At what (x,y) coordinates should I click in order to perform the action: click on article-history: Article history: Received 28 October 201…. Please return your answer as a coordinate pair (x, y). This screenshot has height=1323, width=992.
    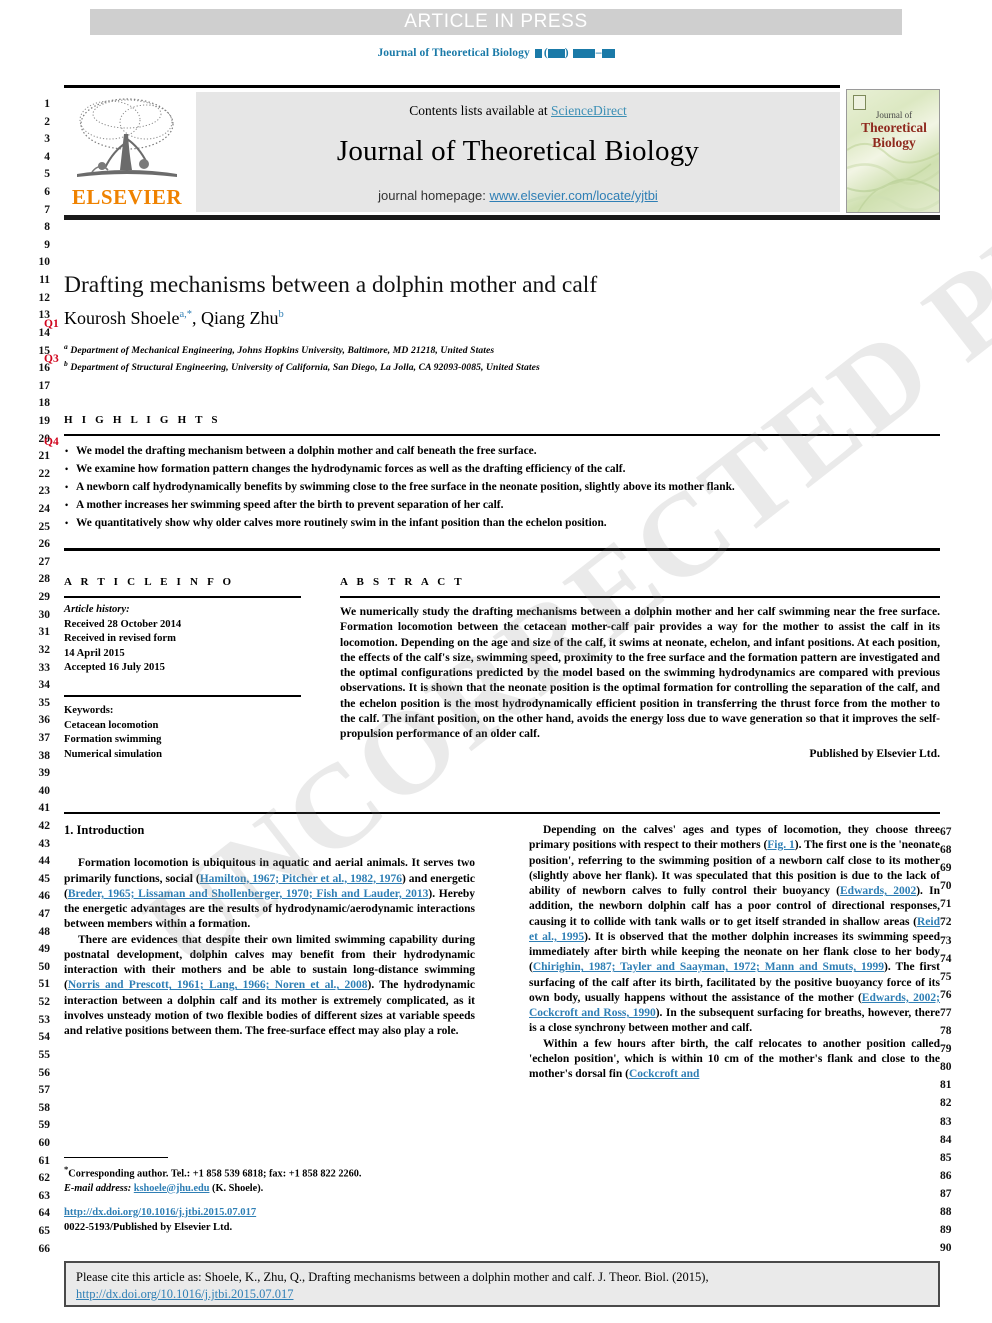
    Looking at the image, I should click on (182, 639).